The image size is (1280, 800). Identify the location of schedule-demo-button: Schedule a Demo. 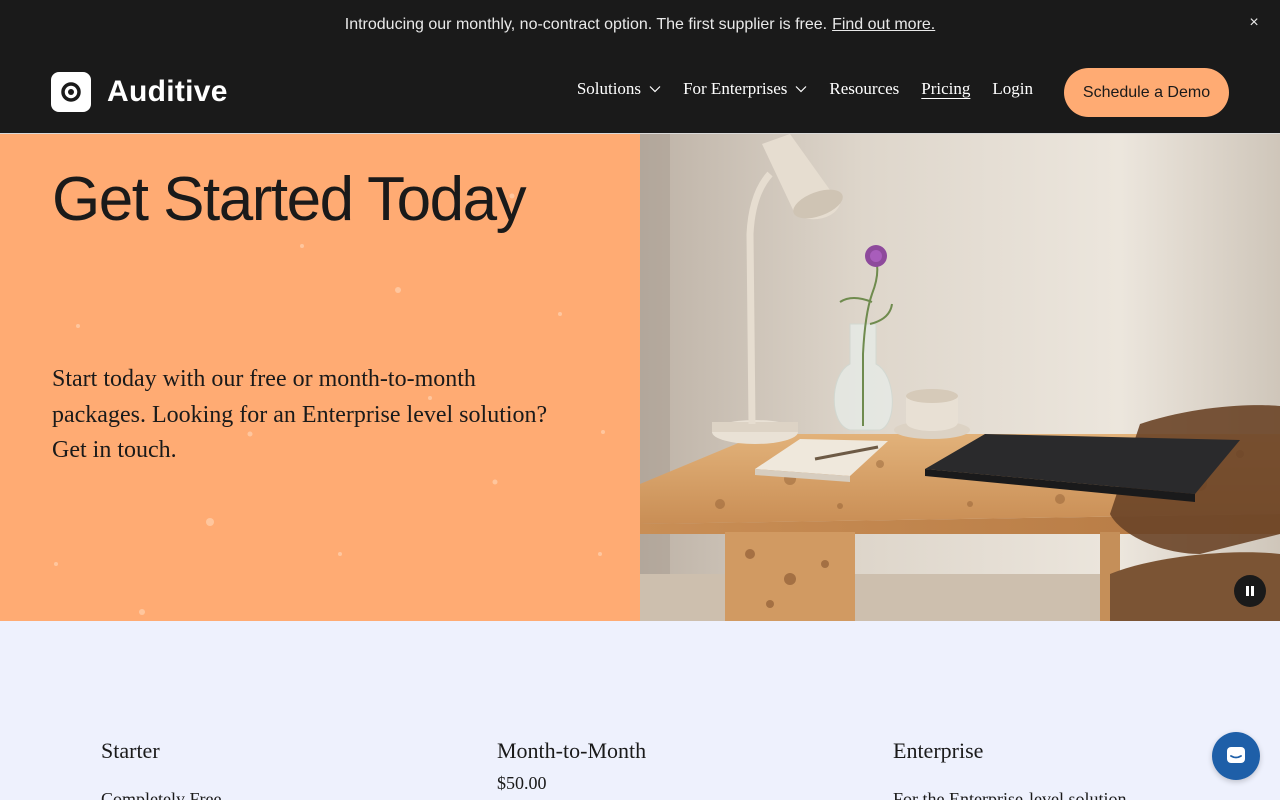
(1146, 92).